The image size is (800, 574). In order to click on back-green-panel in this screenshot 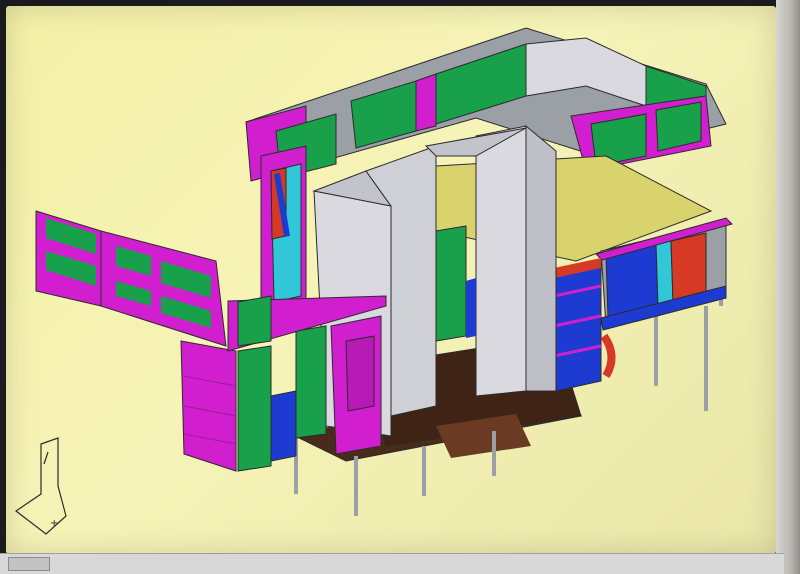, I will do `click(451, 283)`.